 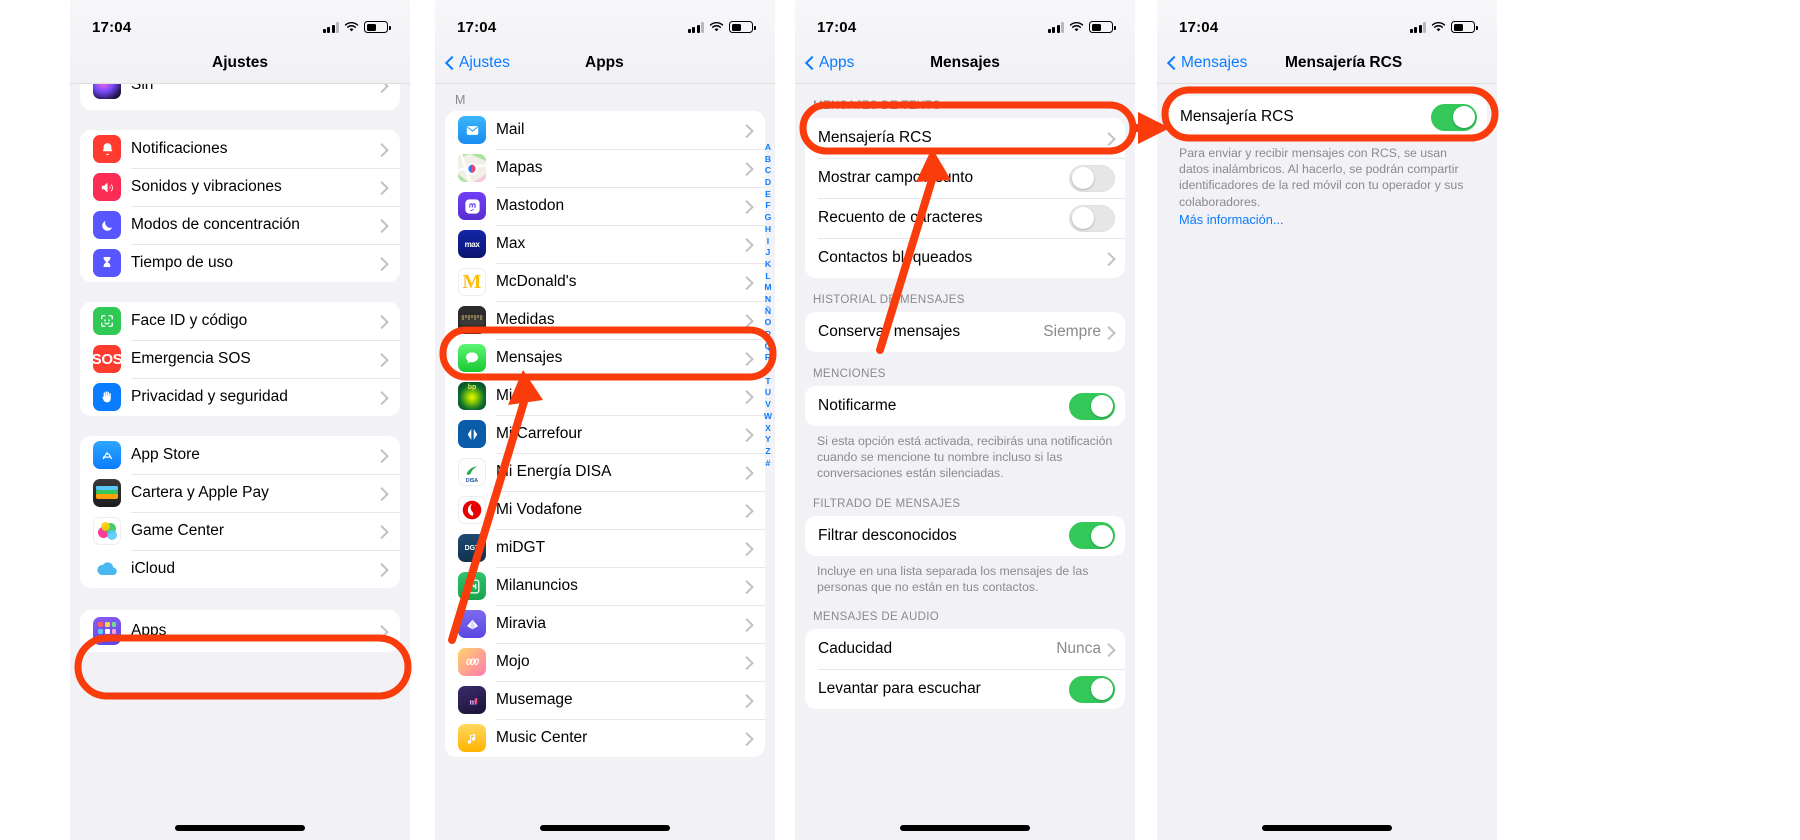 What do you see at coordinates (1327, 21) in the screenshot?
I see `status-bar: 17:04` at bounding box center [1327, 21].